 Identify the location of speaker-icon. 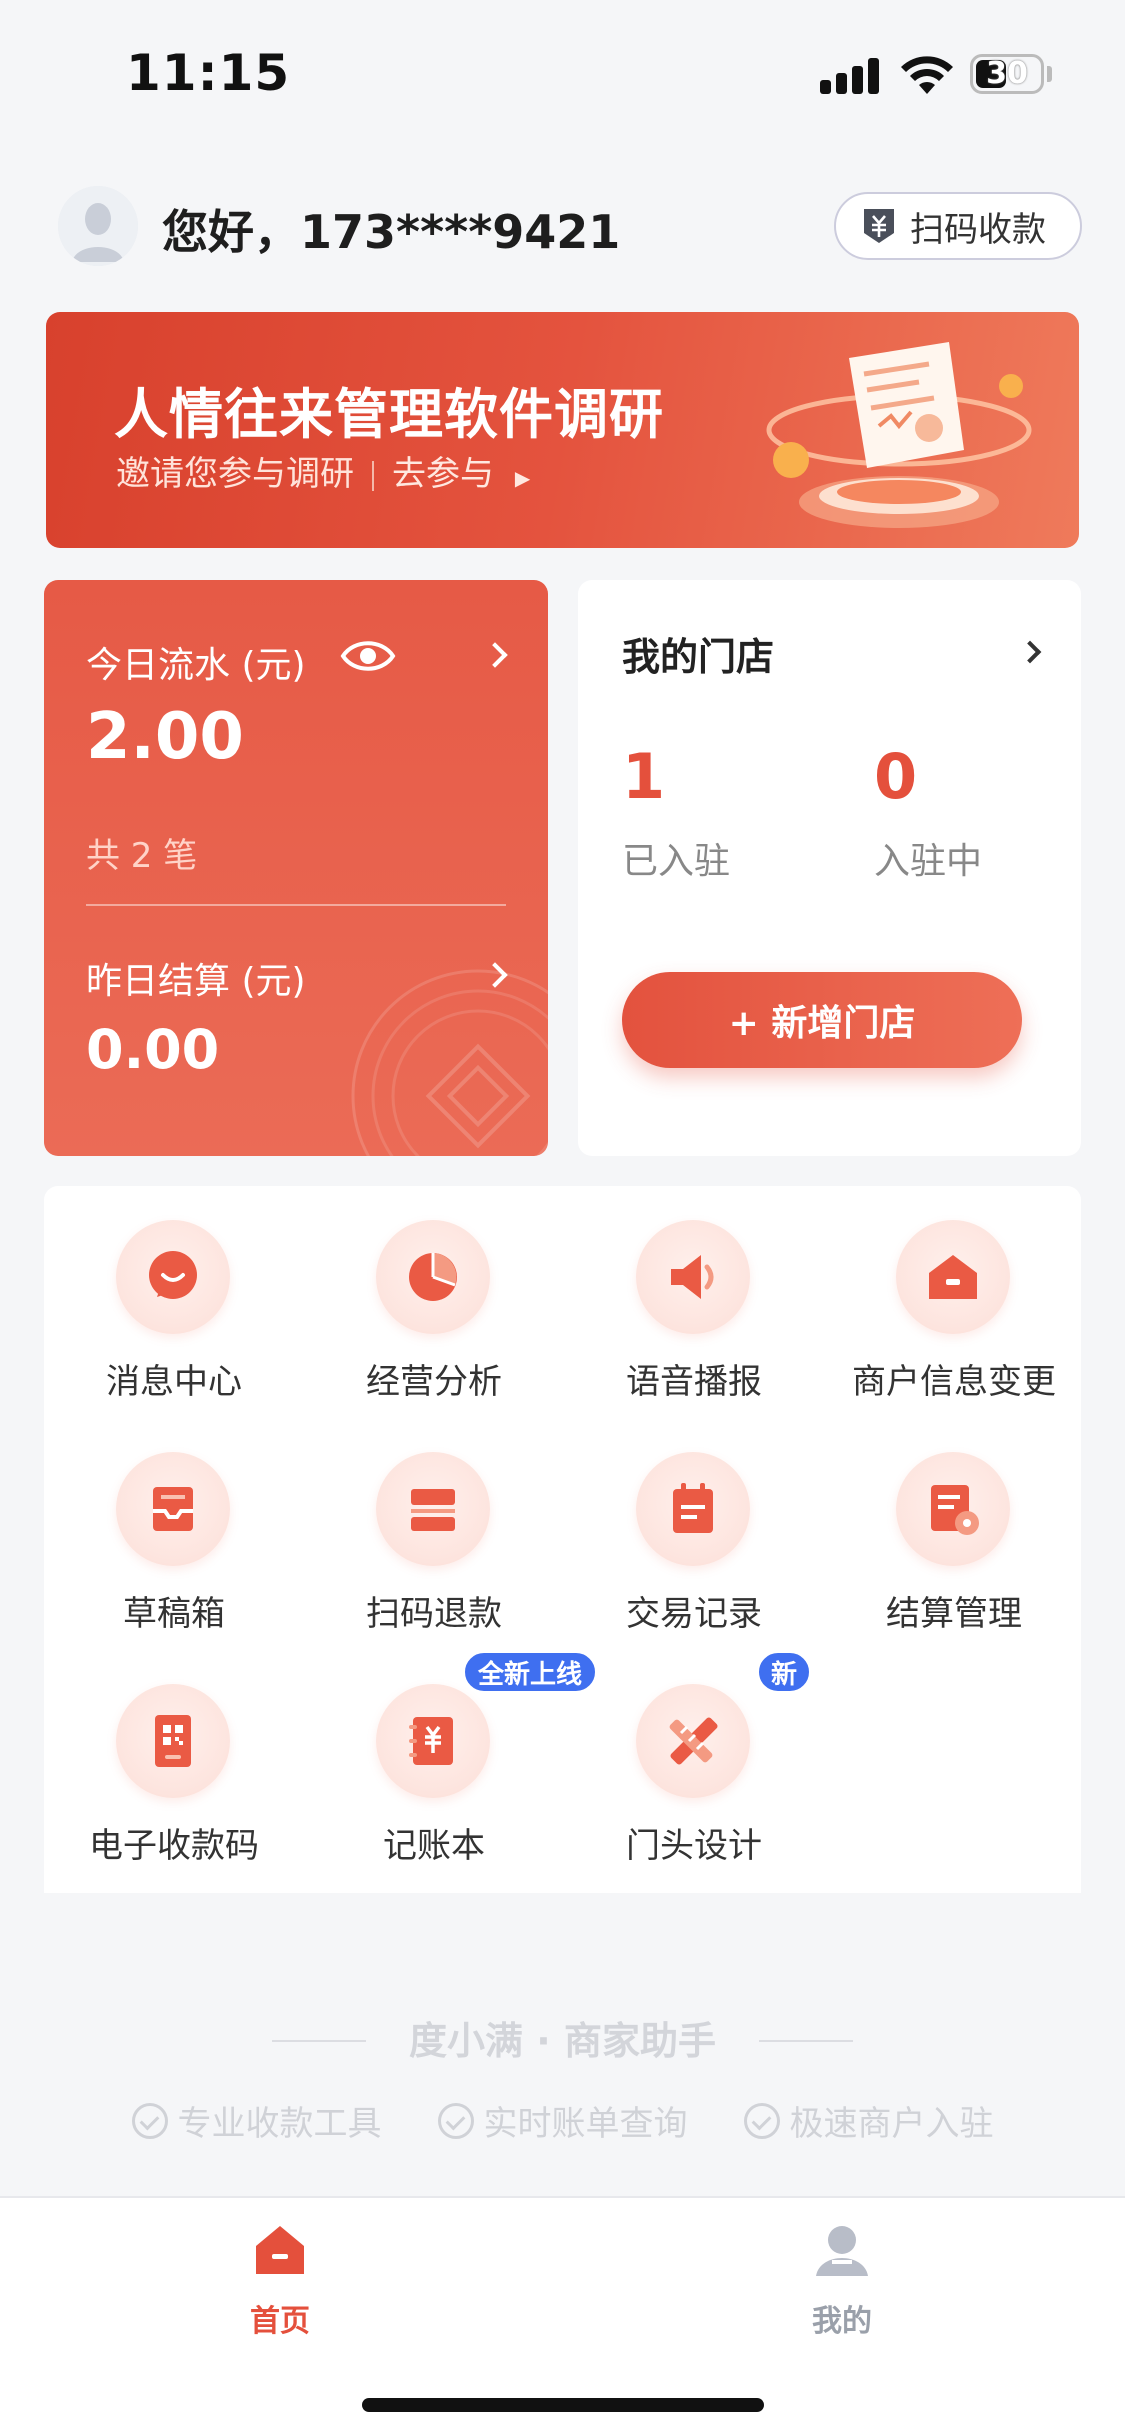
(693, 1277).